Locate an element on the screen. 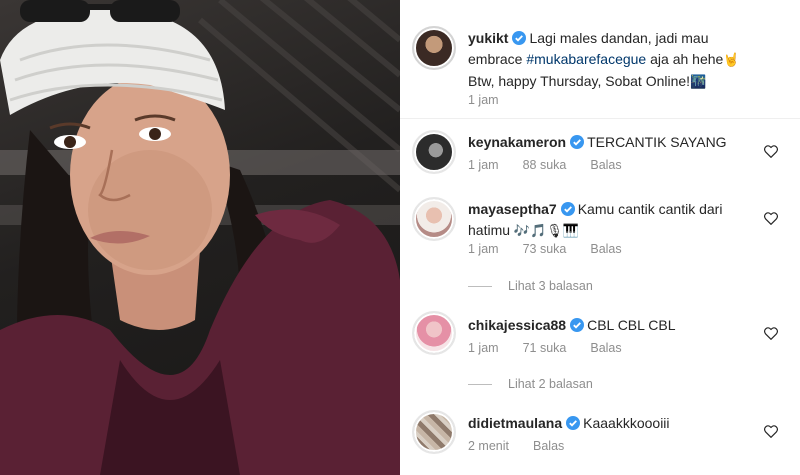 This screenshot has height=475, width=800. view-replies-button: Lihat 3 balasan is located at coordinates (530, 286).